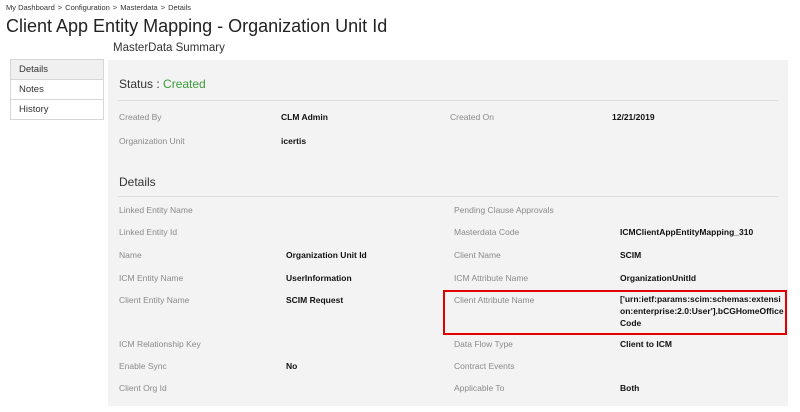 The width and height of the screenshot is (800, 412). I want to click on created-on-value: 12/21/2019, so click(633, 117).